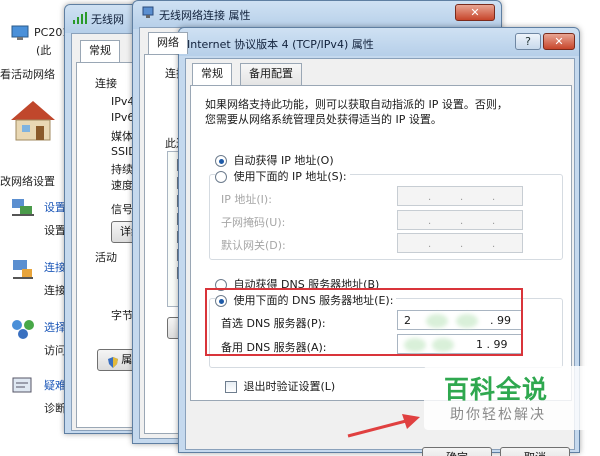  I want to click on troubleshoot-icon, so click(23, 387).